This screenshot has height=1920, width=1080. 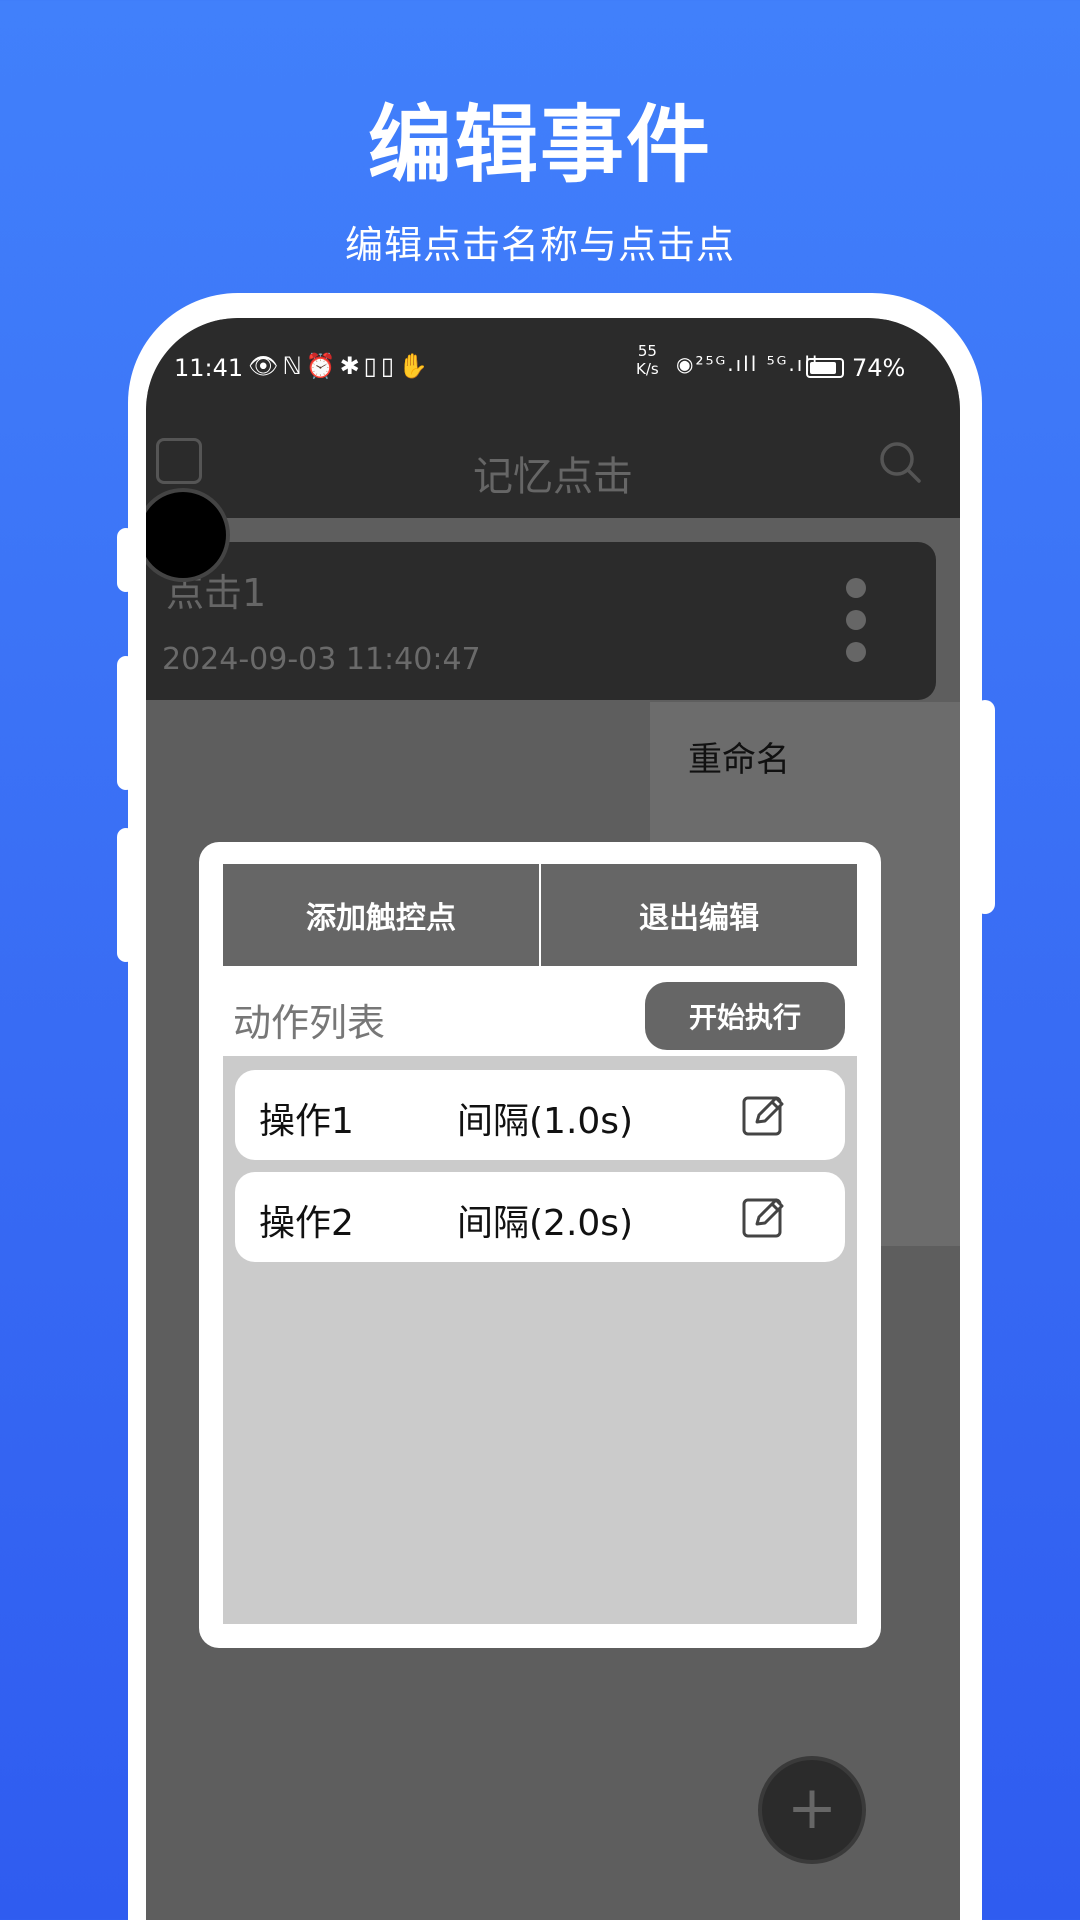 I want to click on list-item: 操作1 间隔(1.0s), so click(x=540, y=1115).